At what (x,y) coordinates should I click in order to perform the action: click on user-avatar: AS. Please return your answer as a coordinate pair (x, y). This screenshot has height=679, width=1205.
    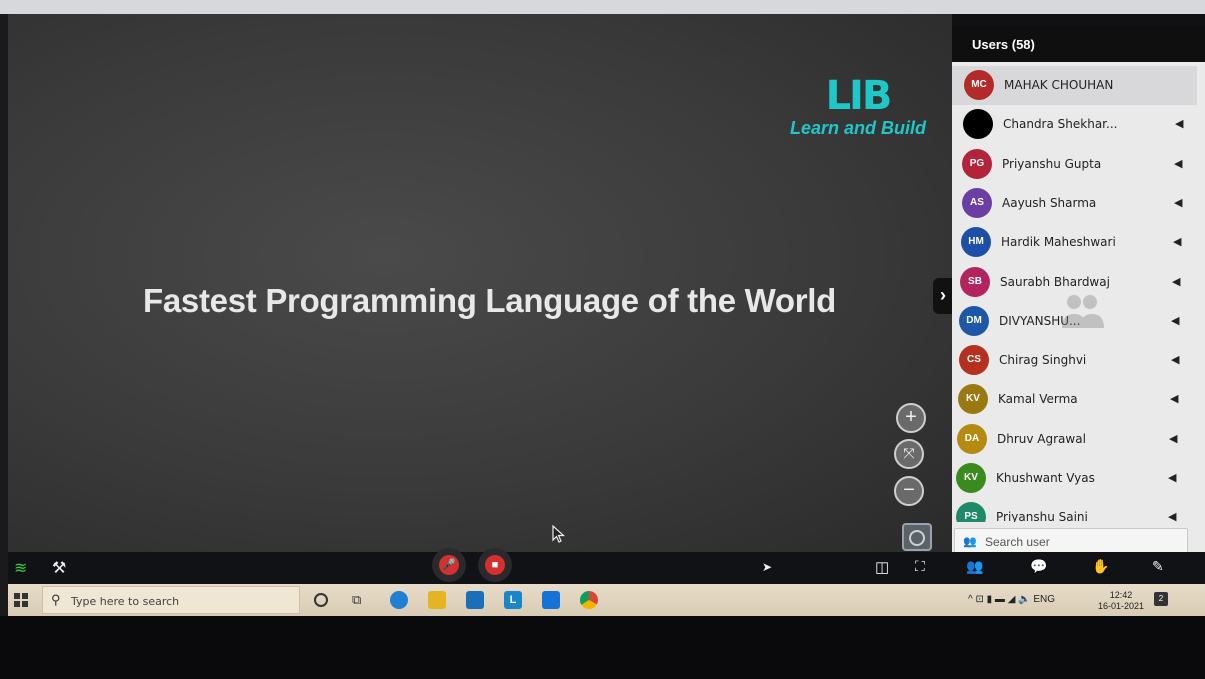
    Looking at the image, I should click on (977, 202).